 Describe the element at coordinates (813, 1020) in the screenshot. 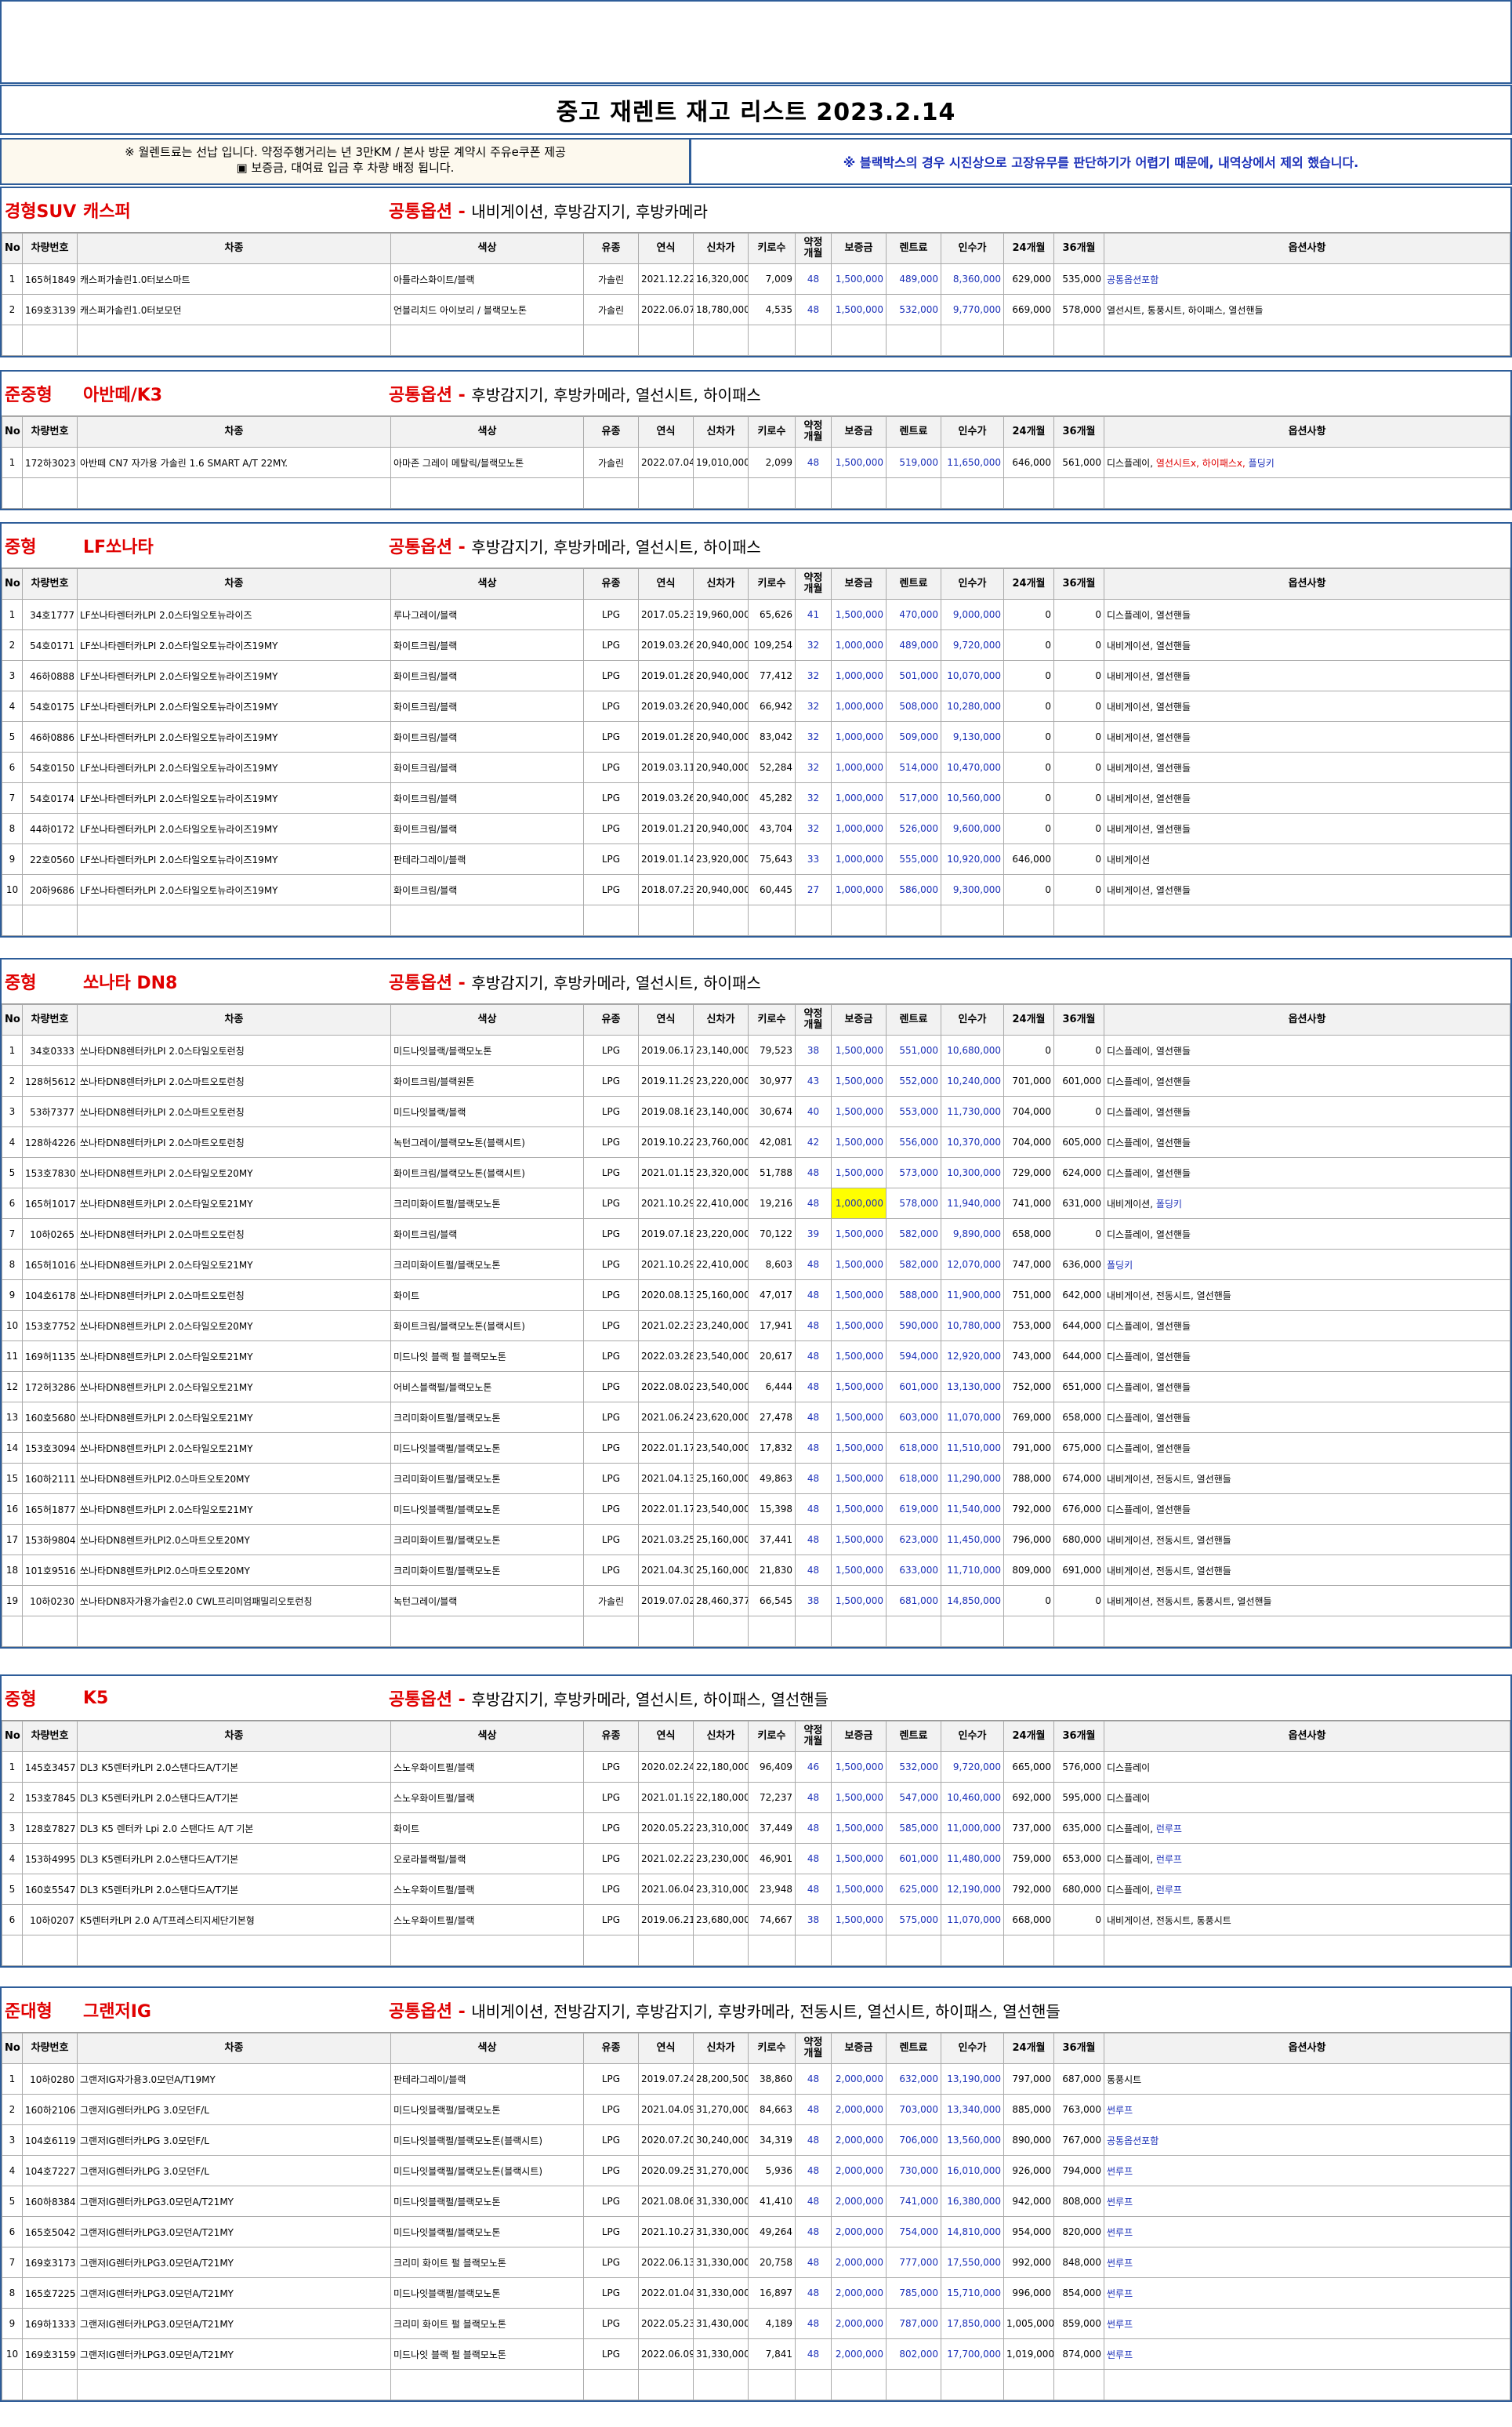

I see `column-header: 약정 개월` at that location.